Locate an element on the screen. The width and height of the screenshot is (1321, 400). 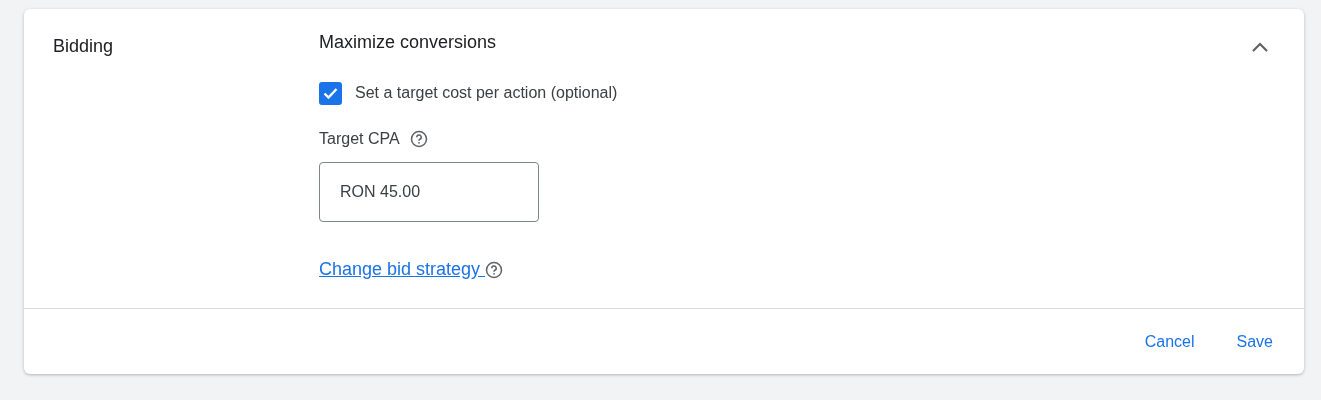
footer-button: Cancel is located at coordinates (1169, 341).